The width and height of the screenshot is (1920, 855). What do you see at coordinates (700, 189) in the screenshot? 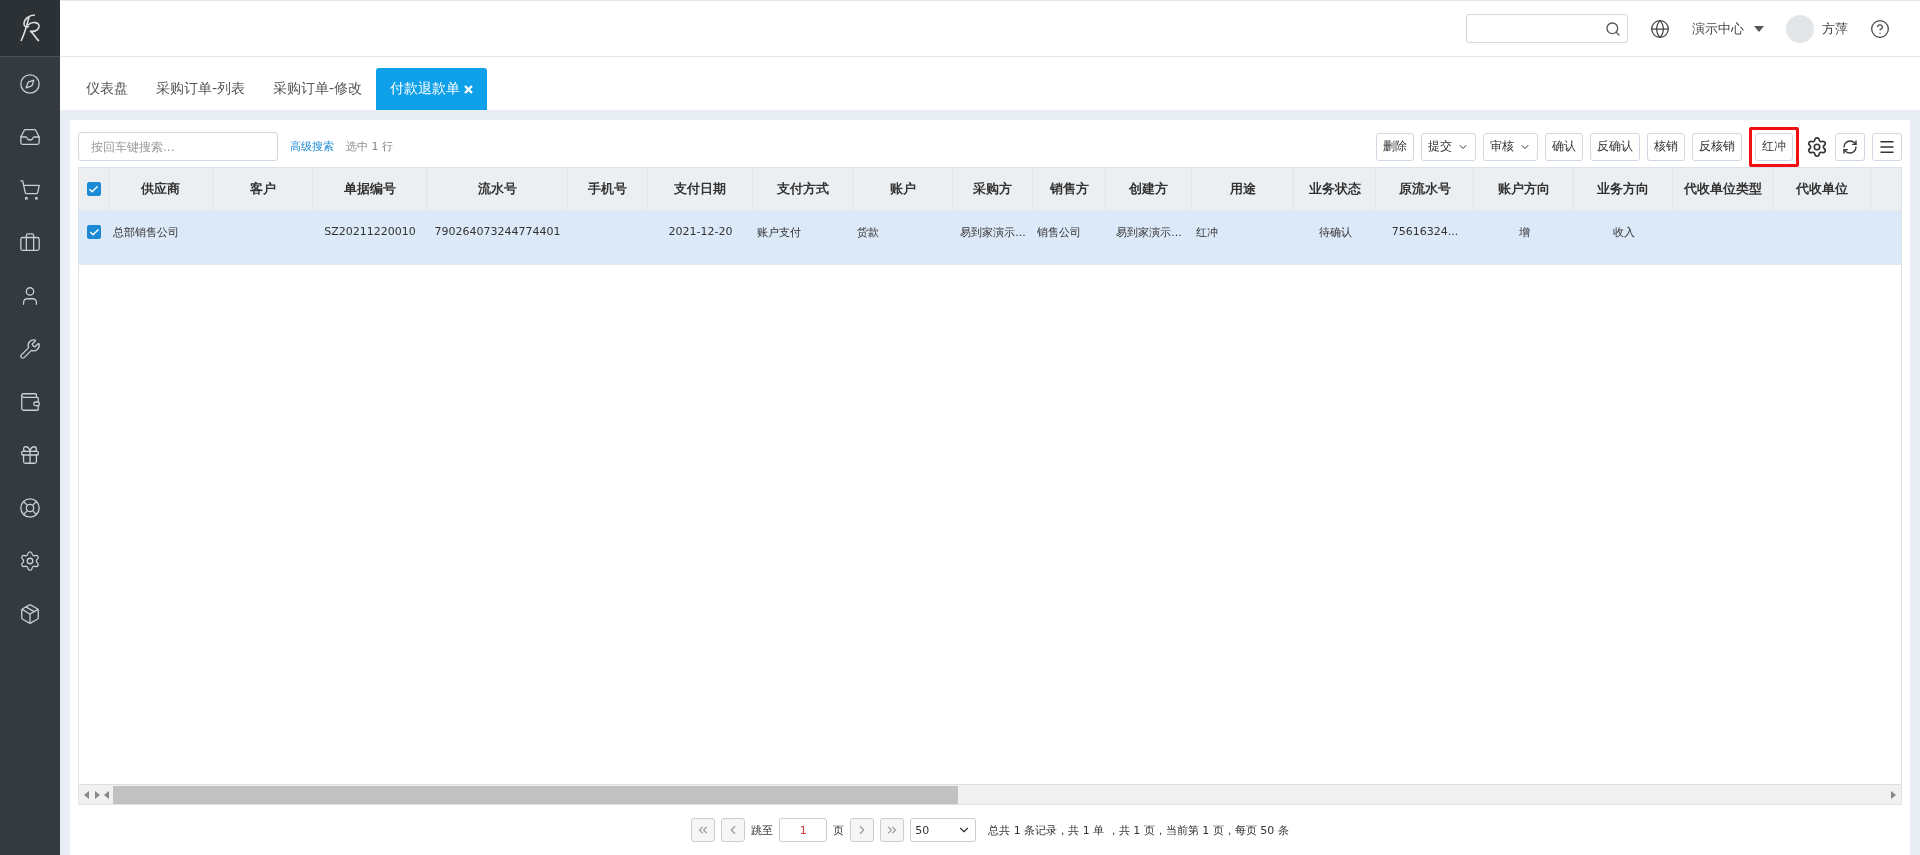
I see `column-header: 支付日期` at bounding box center [700, 189].